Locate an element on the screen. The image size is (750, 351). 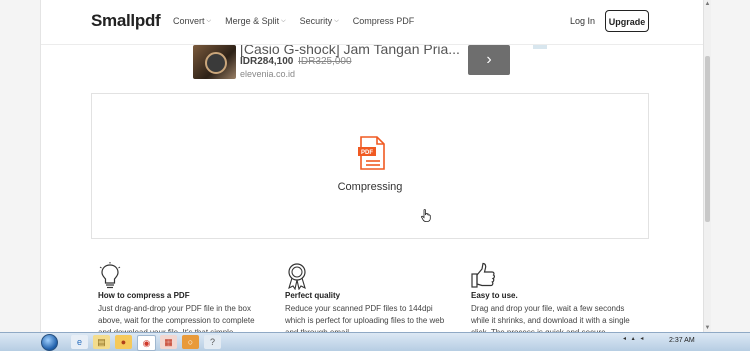
scroll-down-arrow-icon: ▼ is located at coordinates (707, 328).